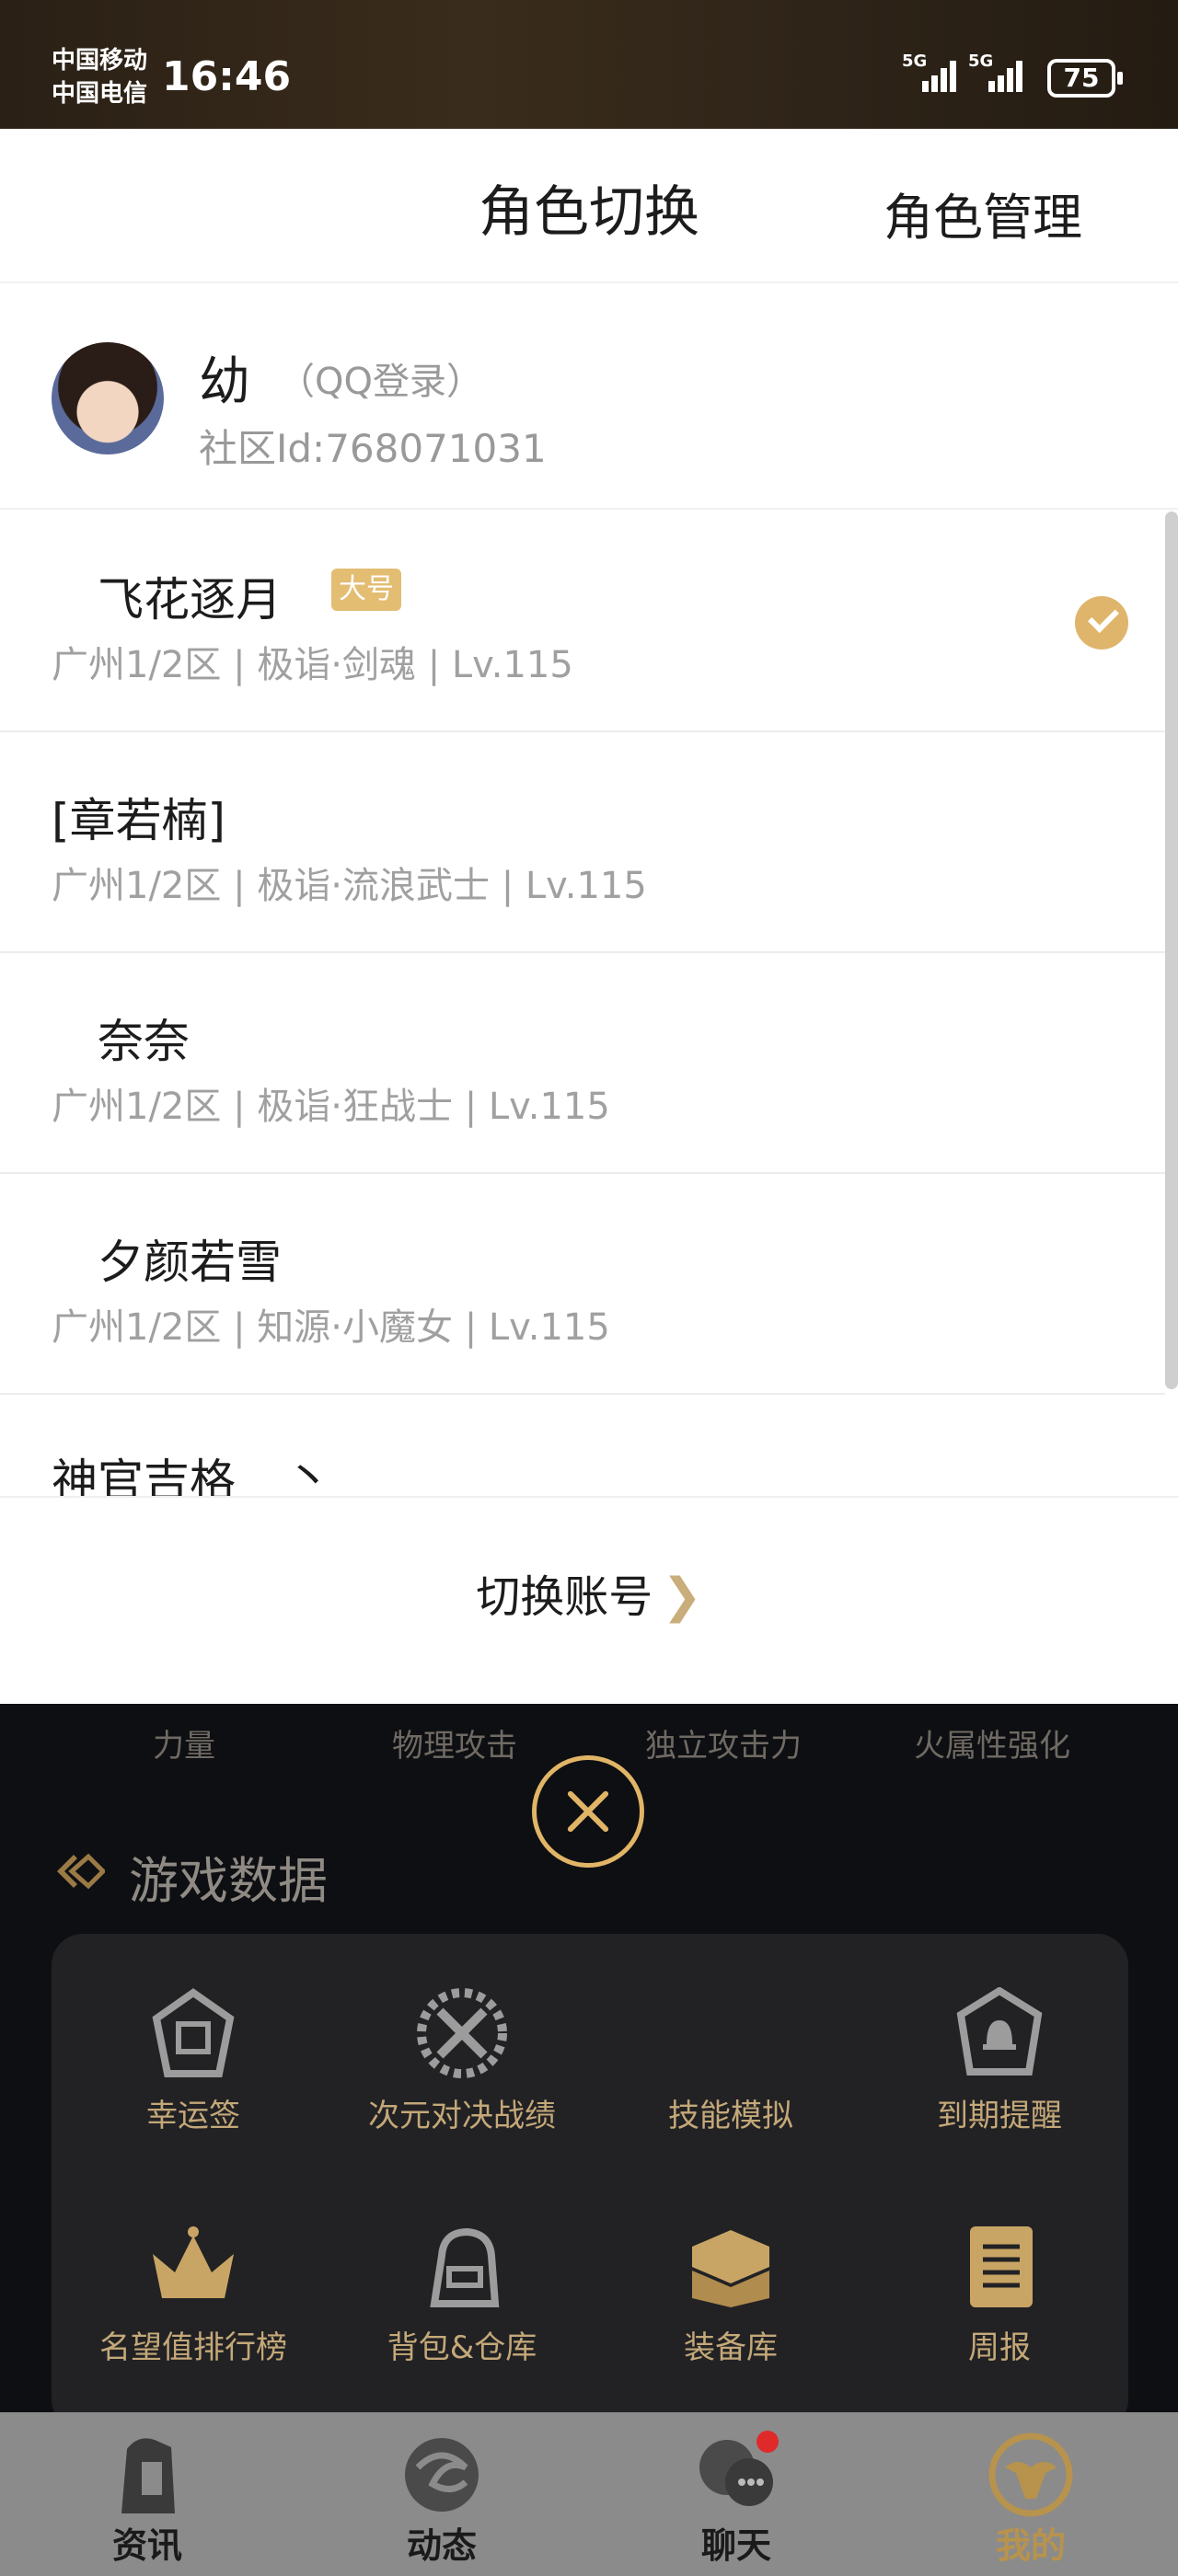 The image size is (1178, 2576). Describe the element at coordinates (582, 1063) in the screenshot. I see `role-item-naina: 奈奈 广州1/2区 | 极诣·狂战士 | Lv.115` at that location.